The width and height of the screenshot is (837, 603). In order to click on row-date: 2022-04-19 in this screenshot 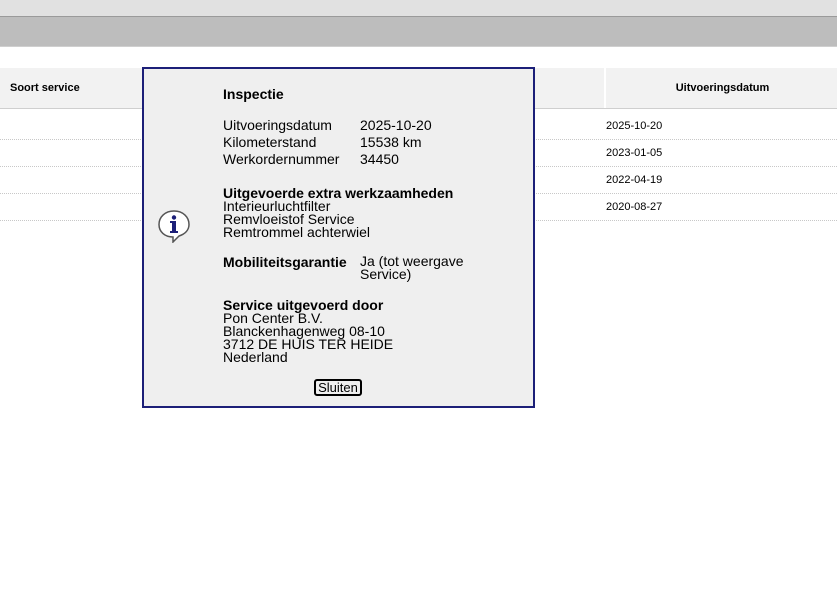, I will do `click(634, 180)`.